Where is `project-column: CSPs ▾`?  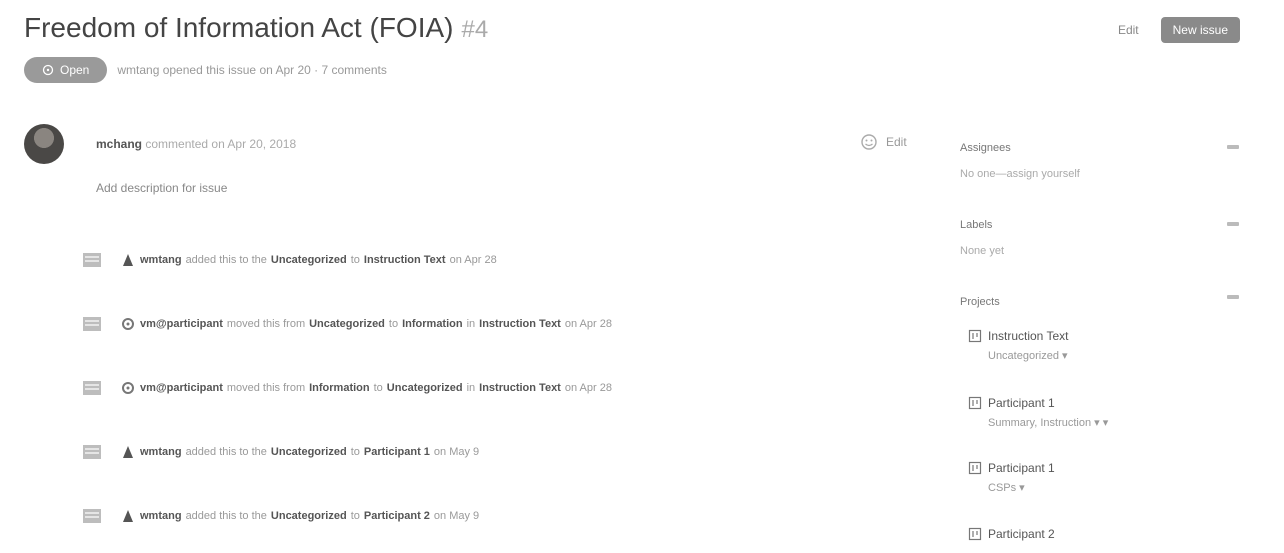 project-column: CSPs ▾ is located at coordinates (1021, 487).